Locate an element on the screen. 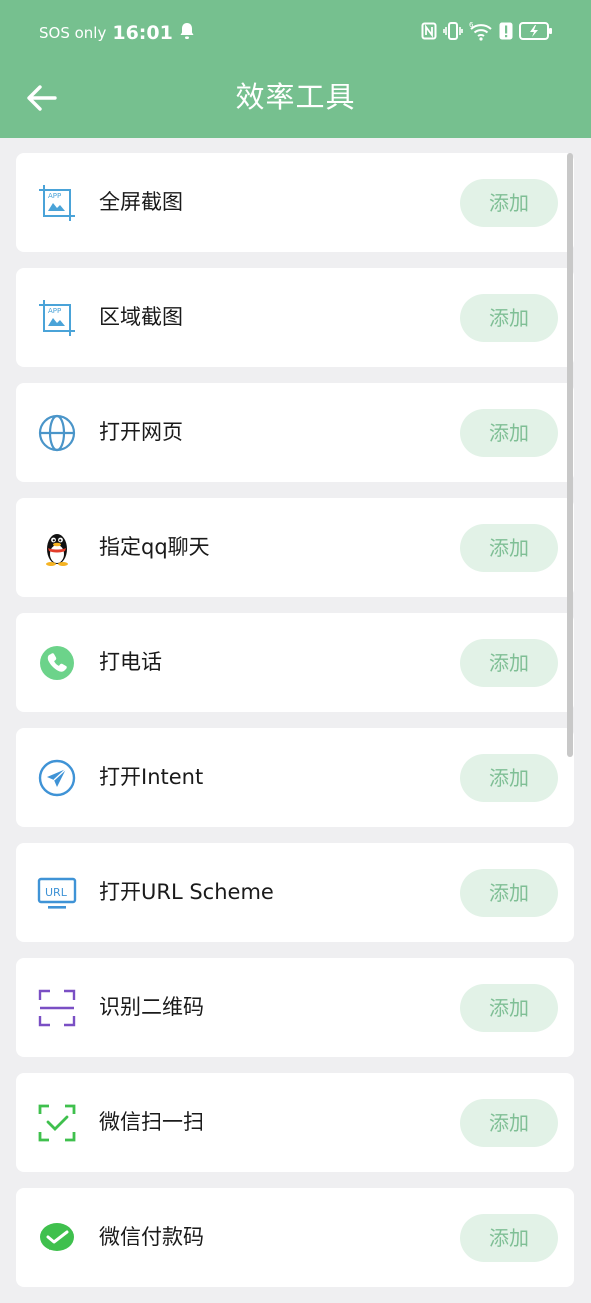 The height and width of the screenshot is (1303, 591). tool-item-fullscreen-screenshot: APP 全屏截图 添加 is located at coordinates (295, 202).